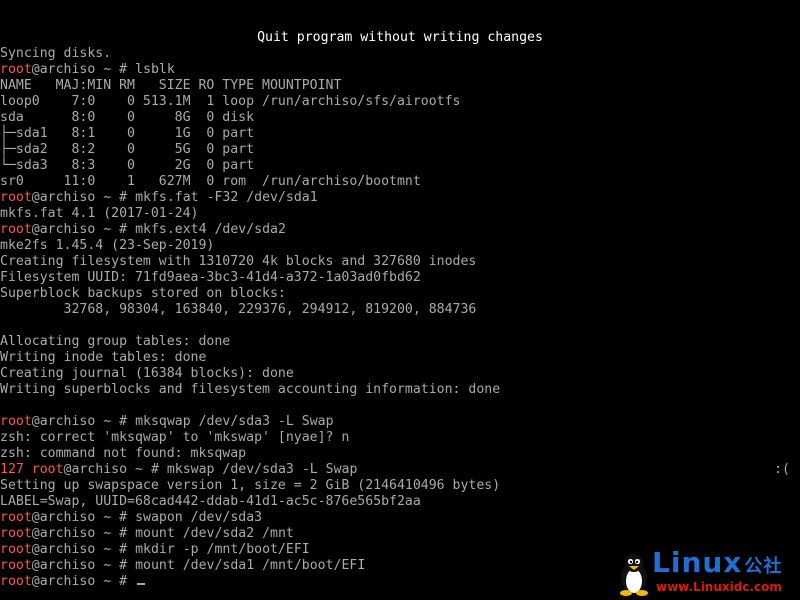  What do you see at coordinates (782, 469) in the screenshot?
I see `right-prompt: :(` at bounding box center [782, 469].